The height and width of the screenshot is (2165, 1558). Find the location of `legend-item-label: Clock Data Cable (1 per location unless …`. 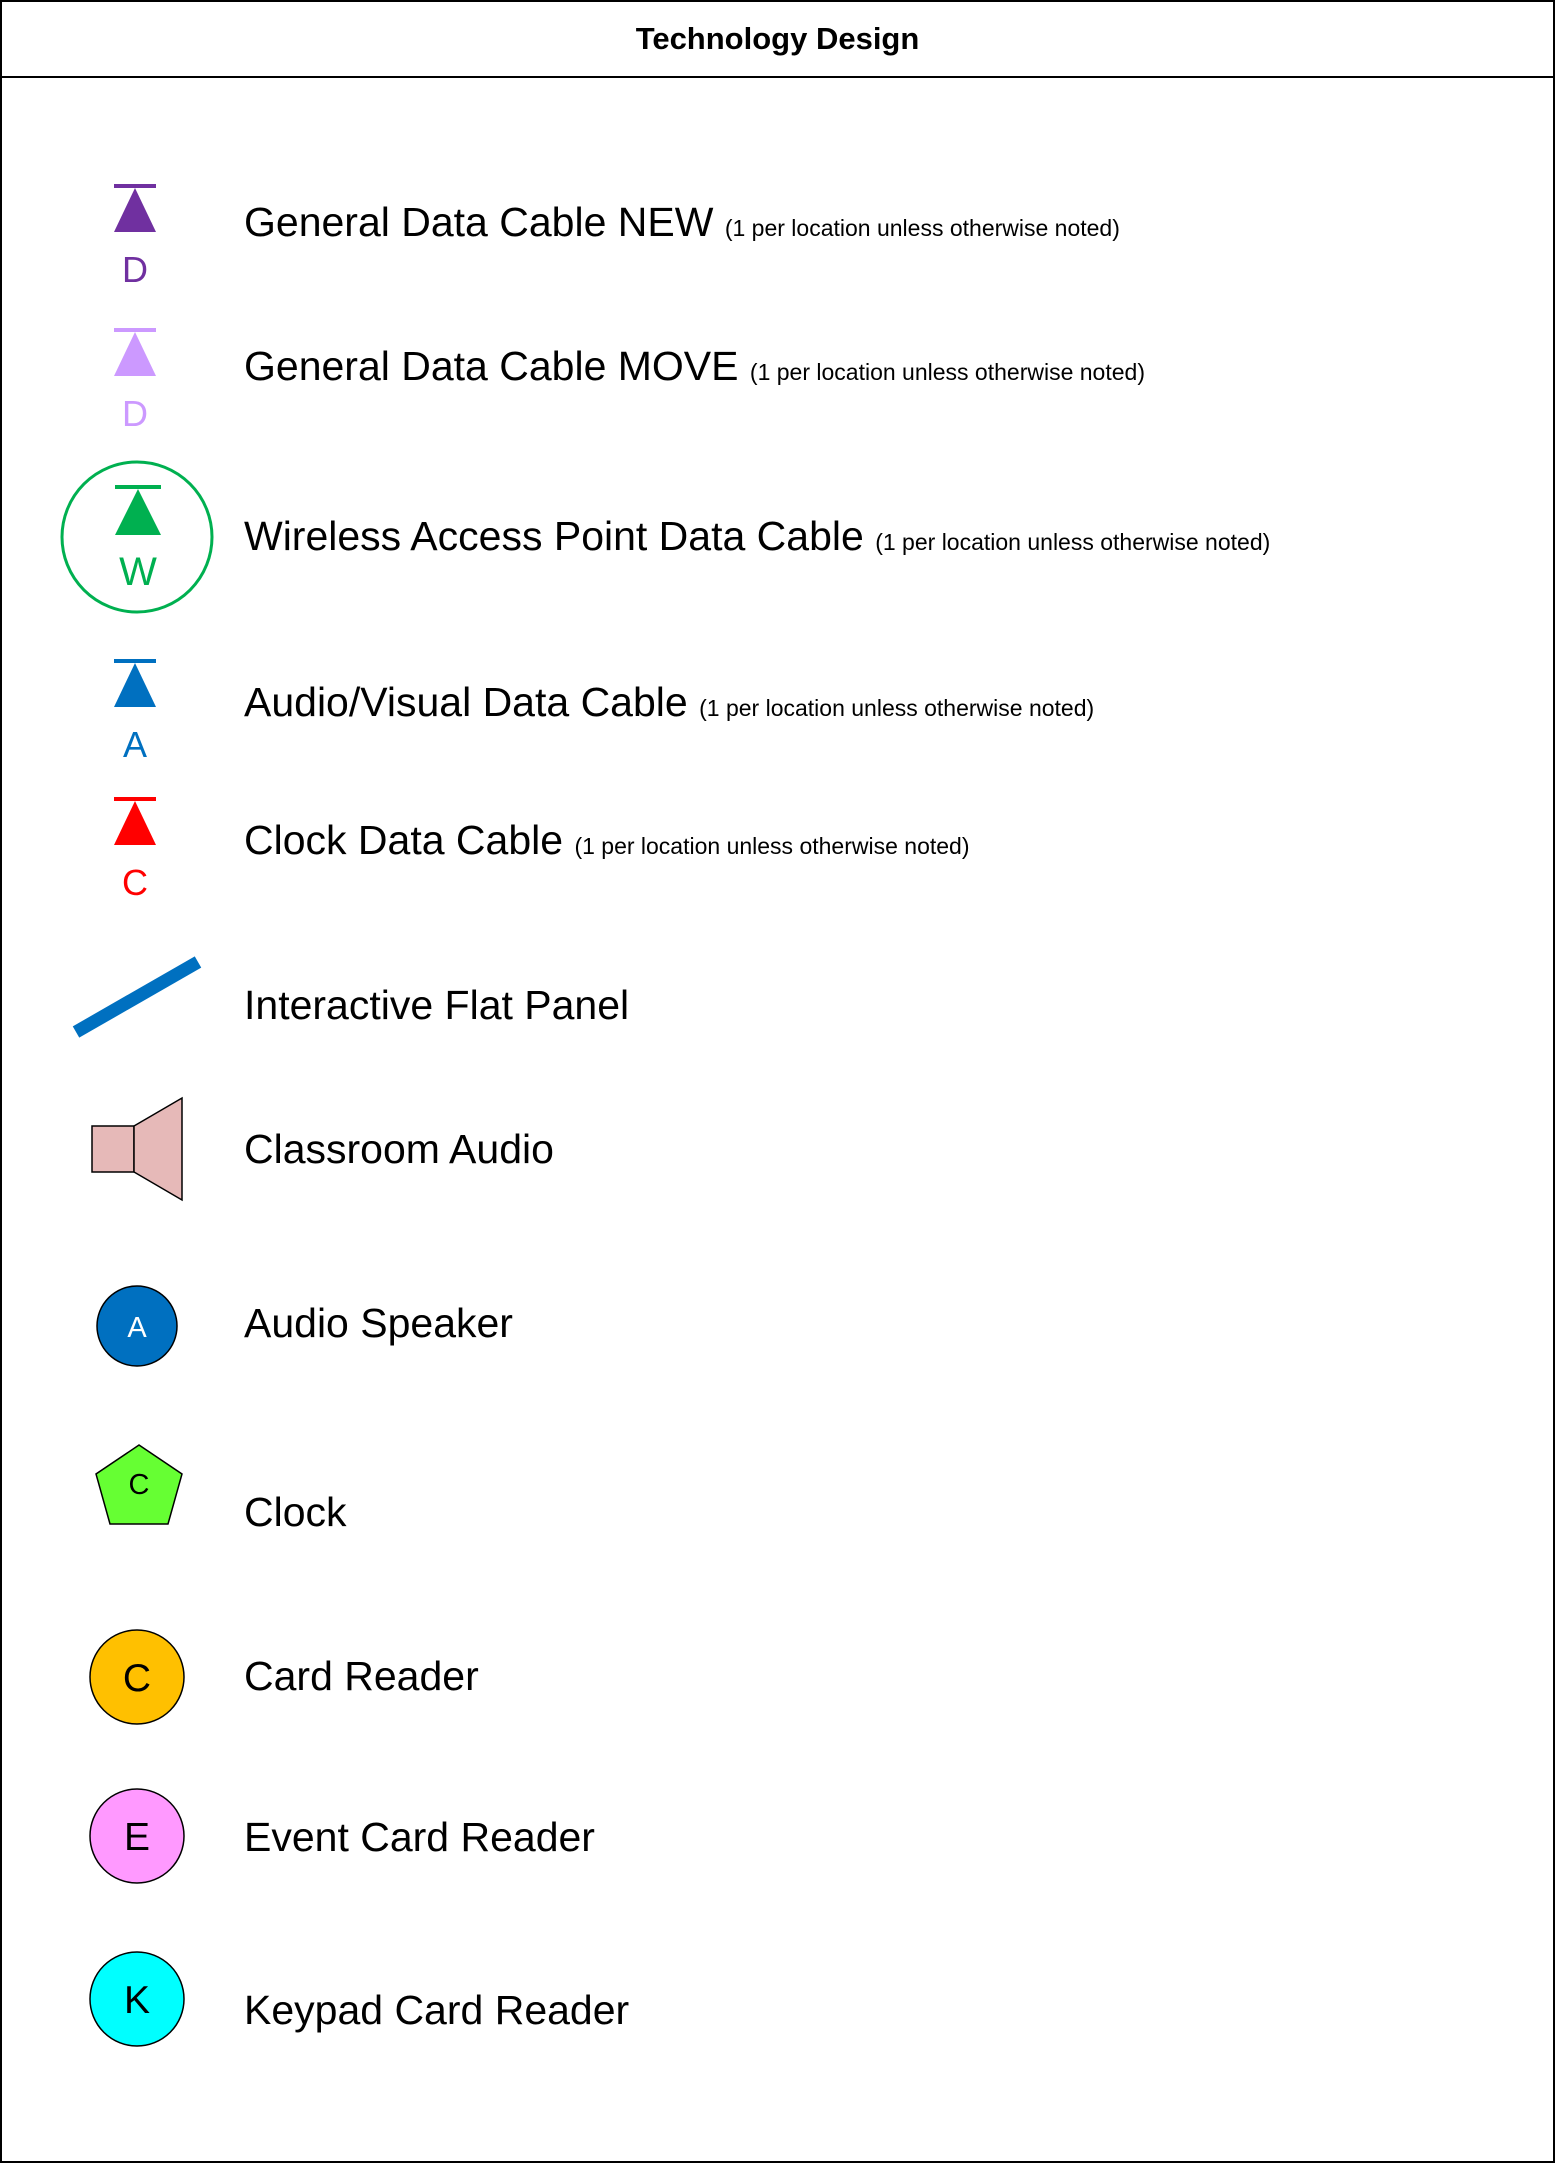

legend-item-label: Clock Data Cable (1 per location unless … is located at coordinates (607, 840).